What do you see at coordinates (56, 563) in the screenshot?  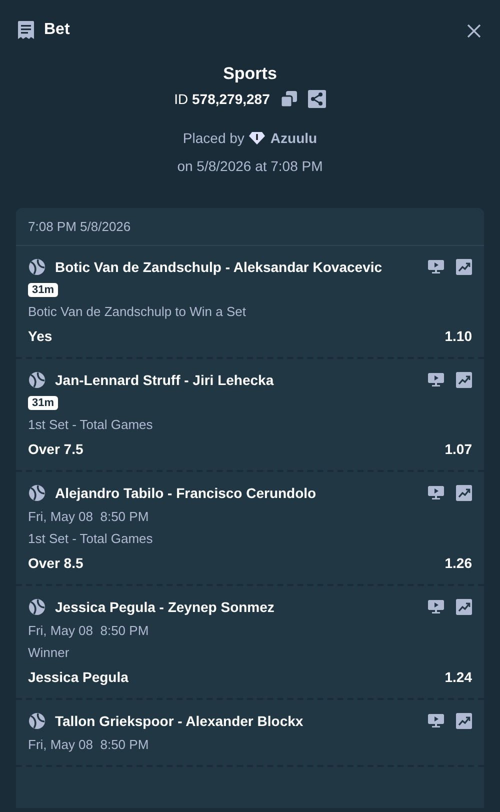 I see `selection: Over 8.5` at bounding box center [56, 563].